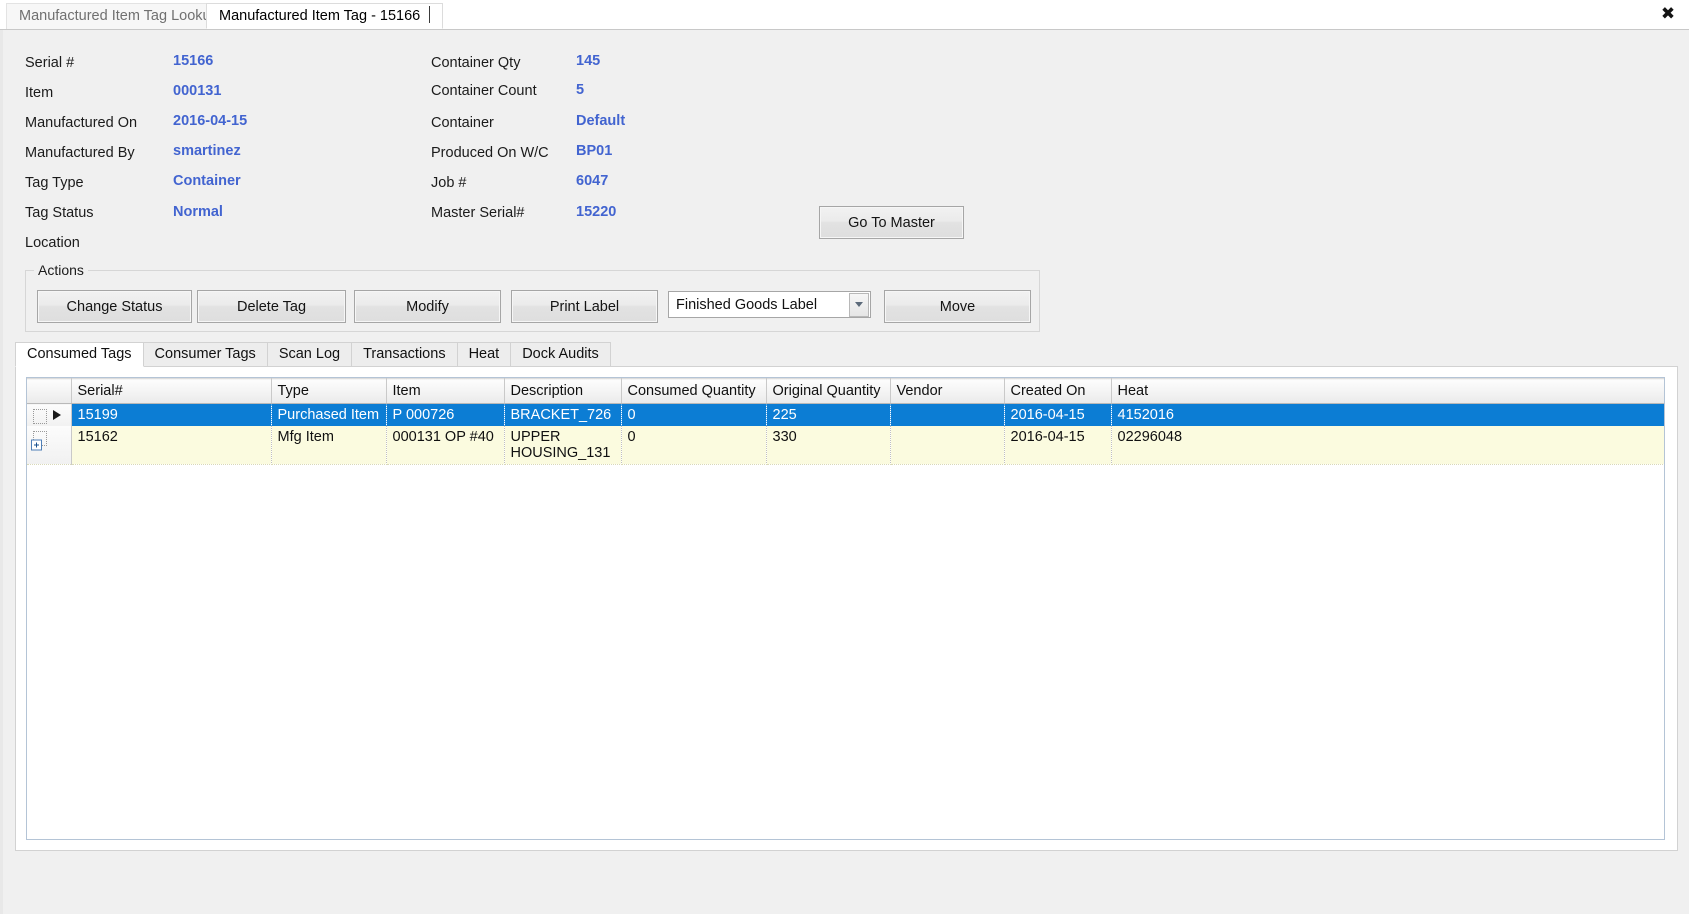  I want to click on tab-transactions-label: Transactions, so click(404, 354).